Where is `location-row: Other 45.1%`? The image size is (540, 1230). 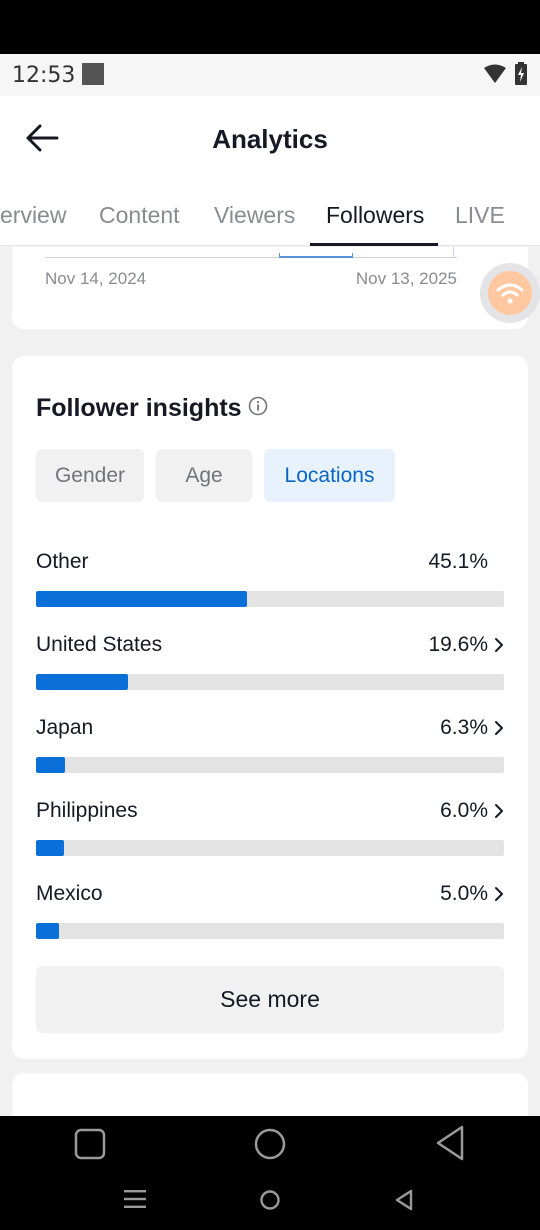
location-row: Other 45.1% is located at coordinates (270, 580).